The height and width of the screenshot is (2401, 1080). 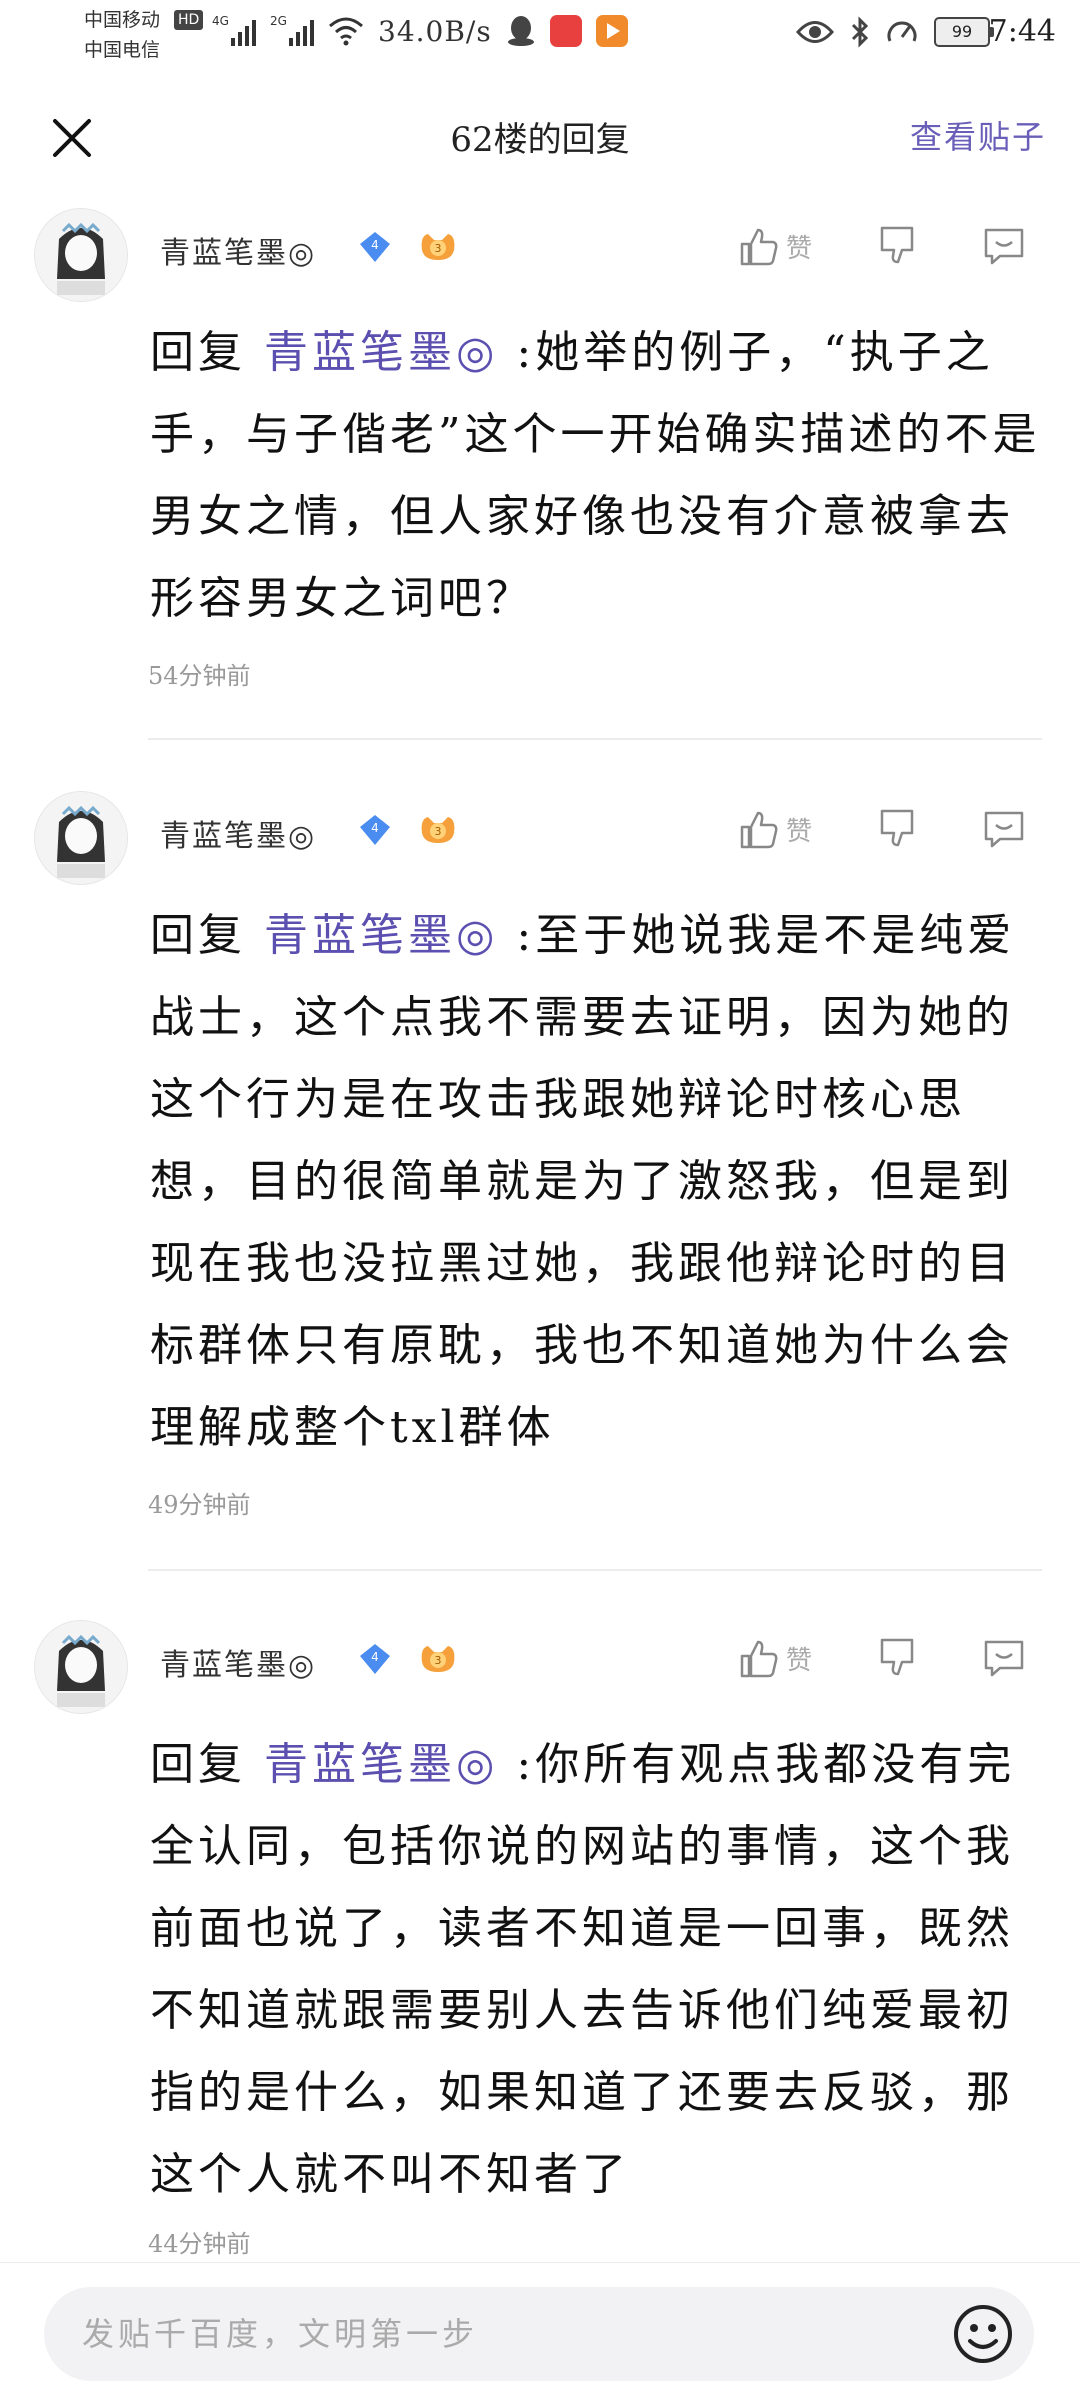 I want to click on top-nav: 62楼的回复 查看贴子, so click(x=540, y=138).